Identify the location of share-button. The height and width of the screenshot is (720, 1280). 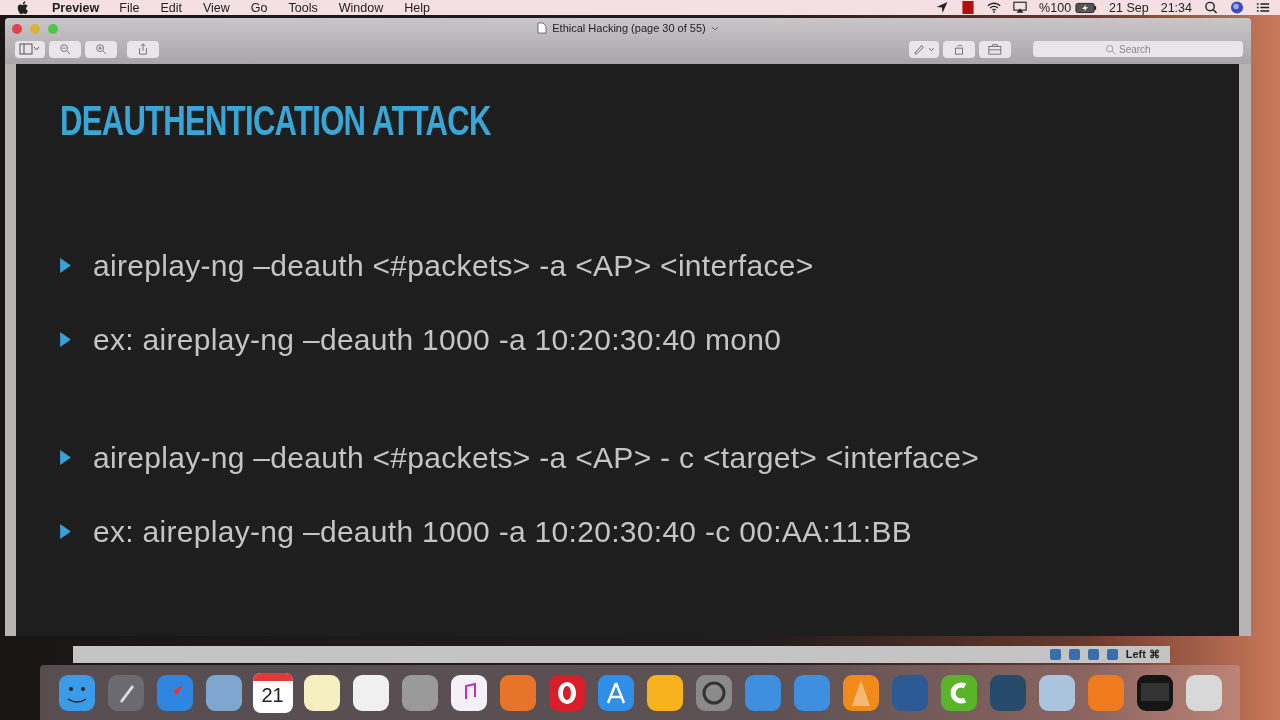
(143, 49).